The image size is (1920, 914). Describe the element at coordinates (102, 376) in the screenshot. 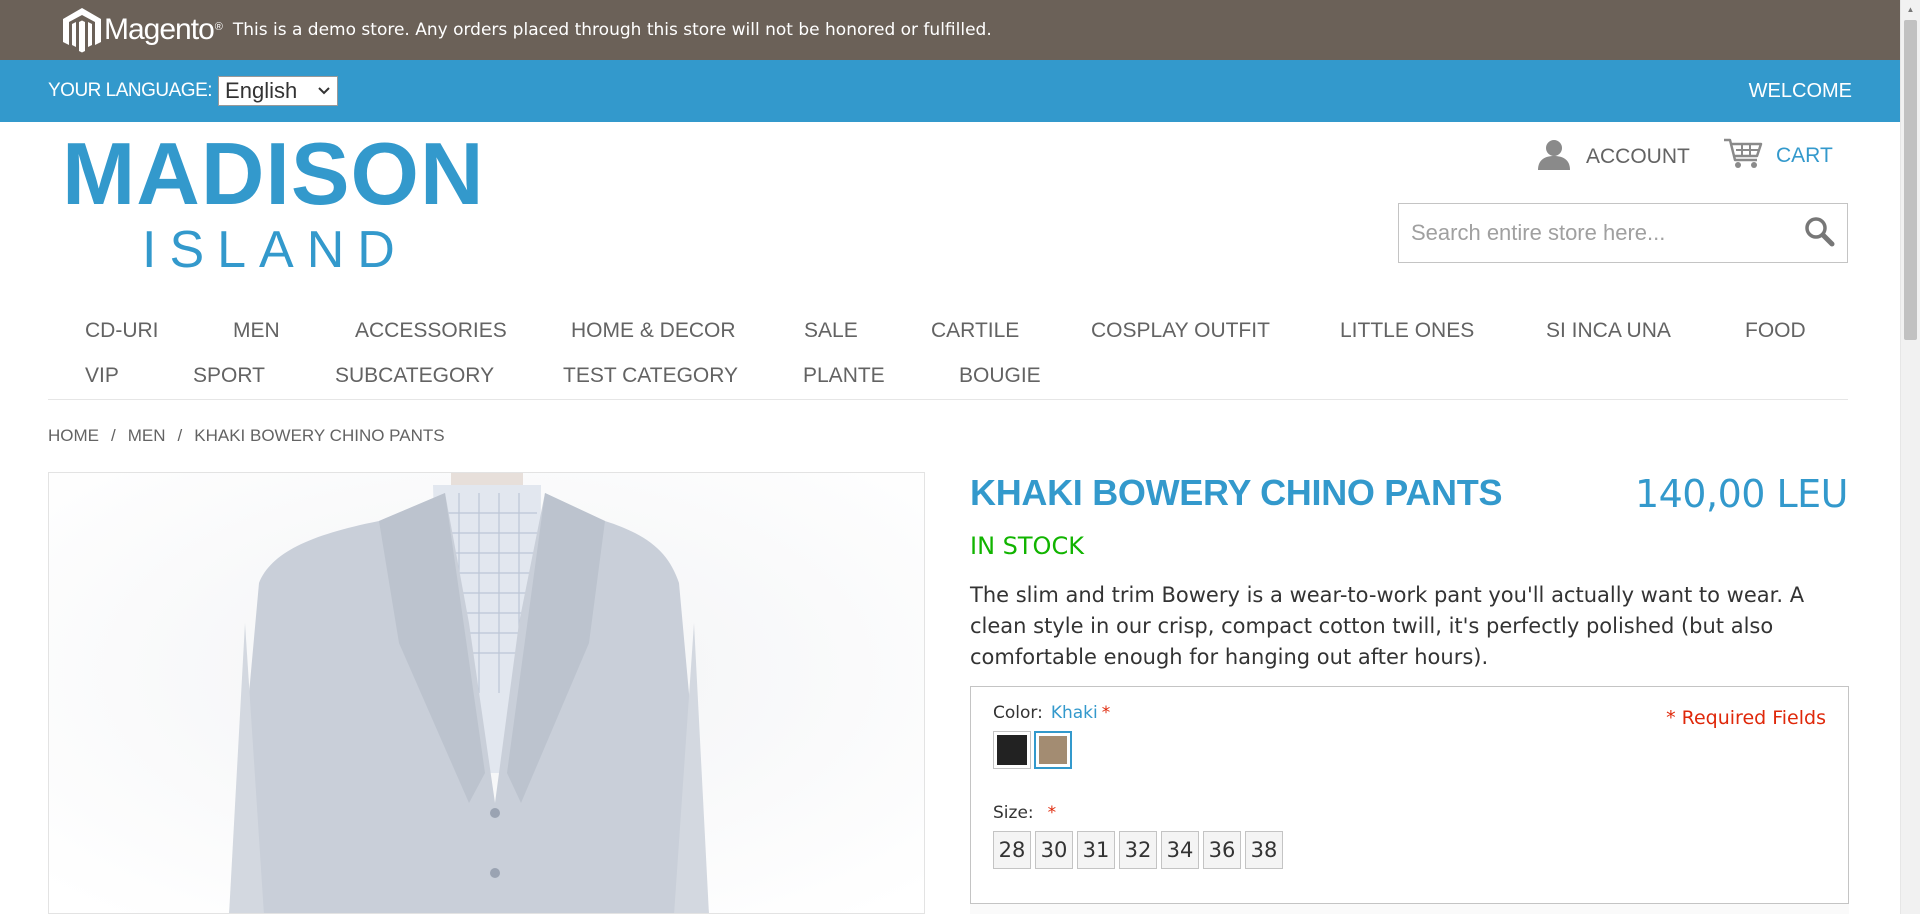

I see `nav-item-vip: VIP` at that location.